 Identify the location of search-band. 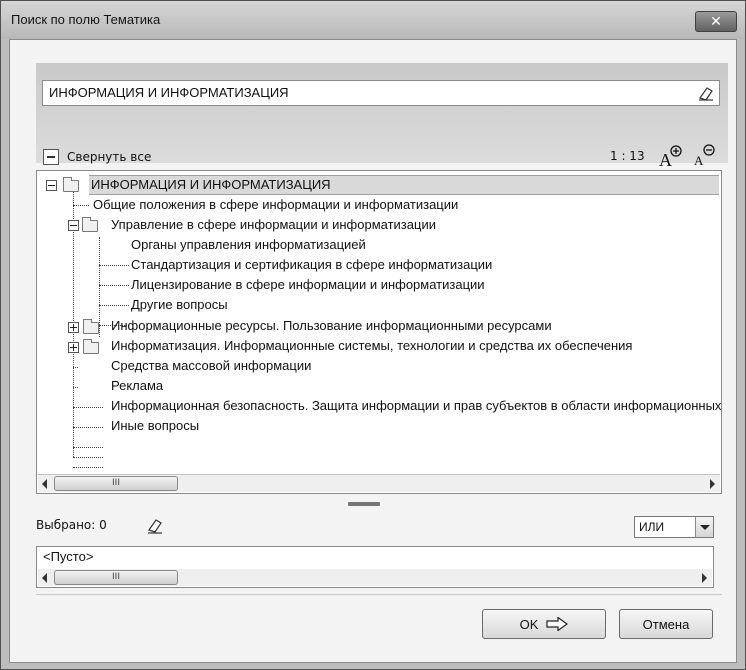
(382, 113).